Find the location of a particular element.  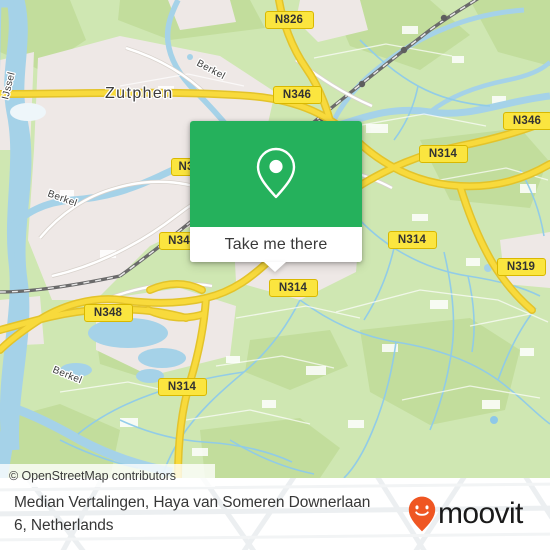

callout-image-panel is located at coordinates (276, 174).